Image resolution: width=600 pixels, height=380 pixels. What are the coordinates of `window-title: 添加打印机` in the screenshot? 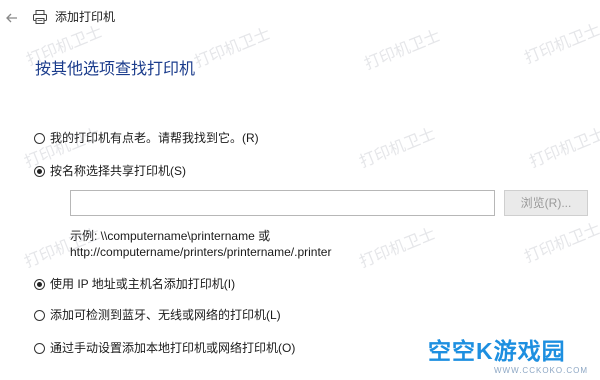 It's located at (85, 17).